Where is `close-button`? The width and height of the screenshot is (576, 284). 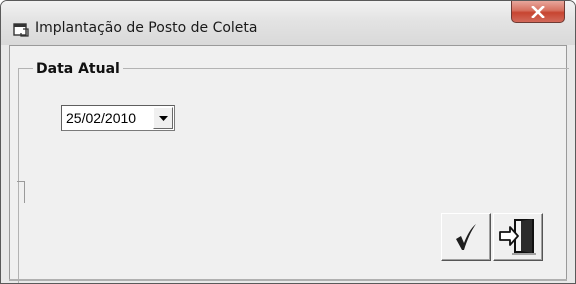 close-button is located at coordinates (538, 12).